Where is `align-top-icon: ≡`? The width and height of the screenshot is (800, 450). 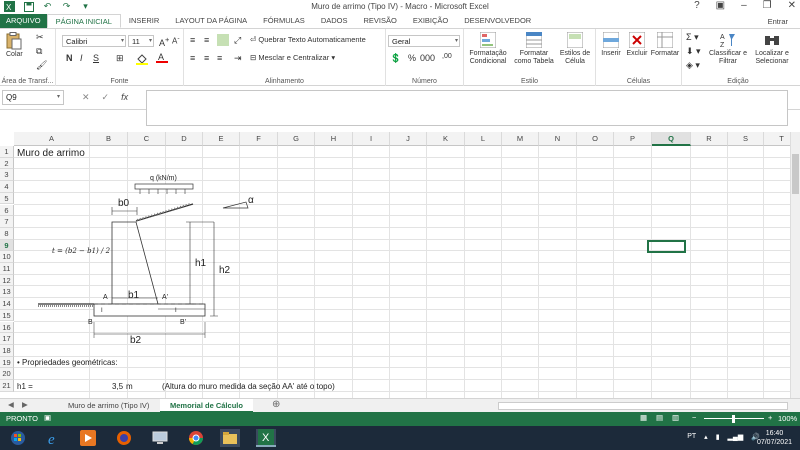 align-top-icon: ≡ is located at coordinates (192, 40).